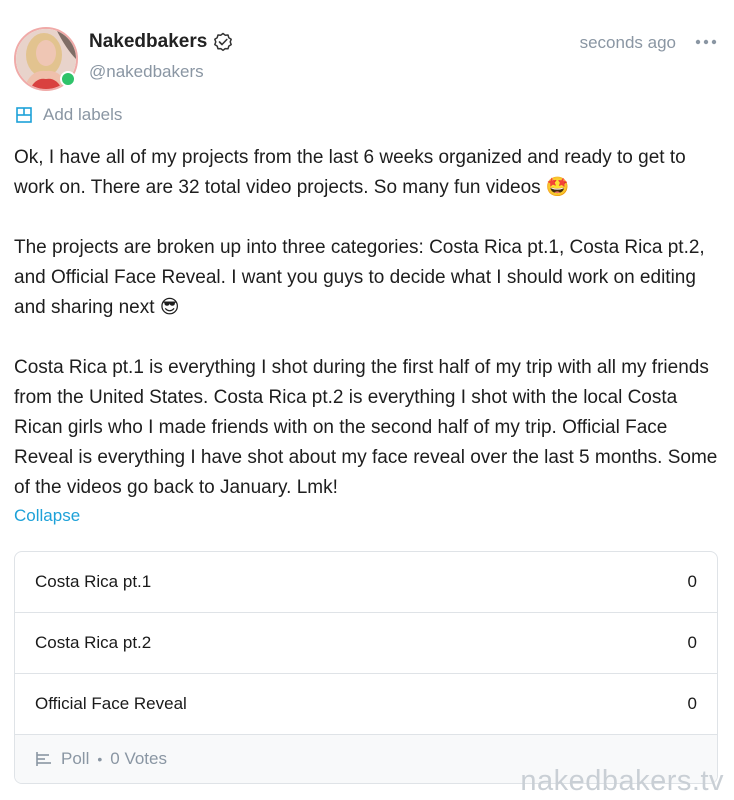 The height and width of the screenshot is (800, 734). Describe the element at coordinates (47, 516) in the screenshot. I see `collapse-link: Collapse` at that location.